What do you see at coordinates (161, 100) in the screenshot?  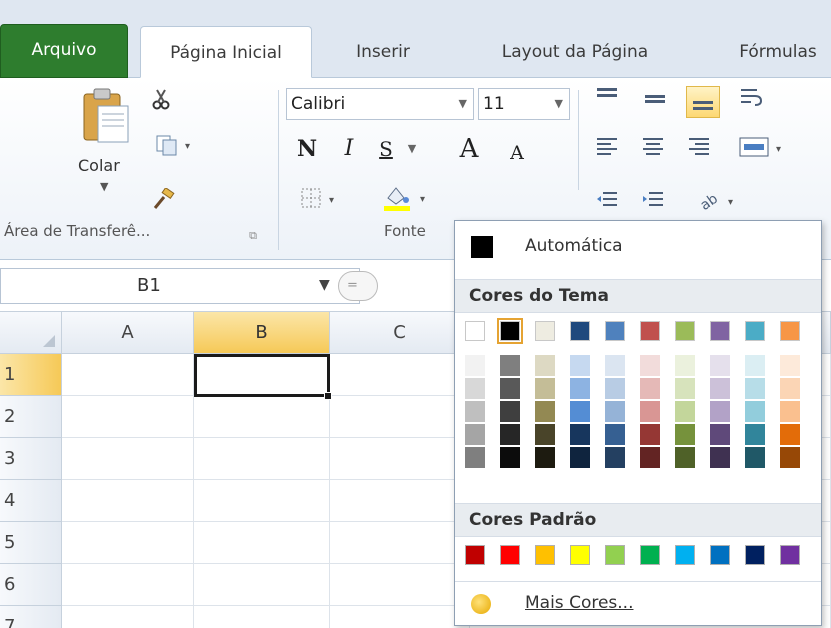 I see `cut-icon` at bounding box center [161, 100].